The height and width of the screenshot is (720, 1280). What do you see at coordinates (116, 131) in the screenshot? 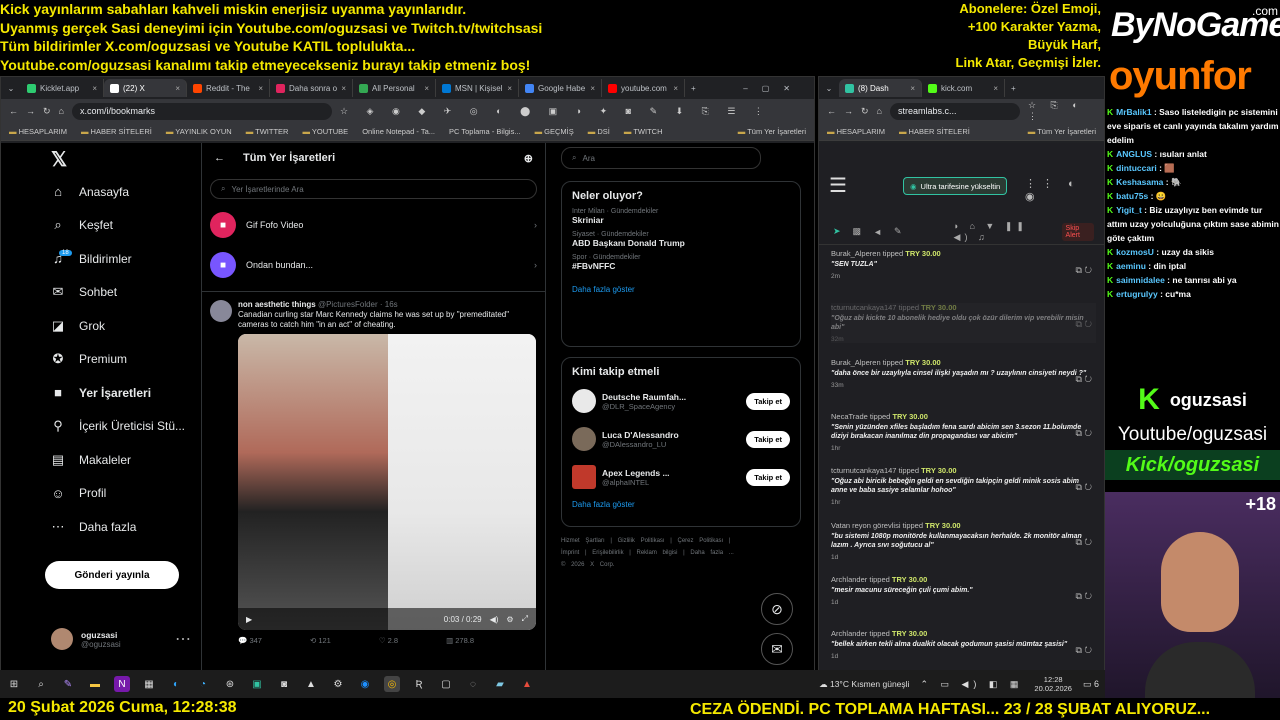
I see `bookmark-folder: HABER SİTELERİ` at bounding box center [116, 131].